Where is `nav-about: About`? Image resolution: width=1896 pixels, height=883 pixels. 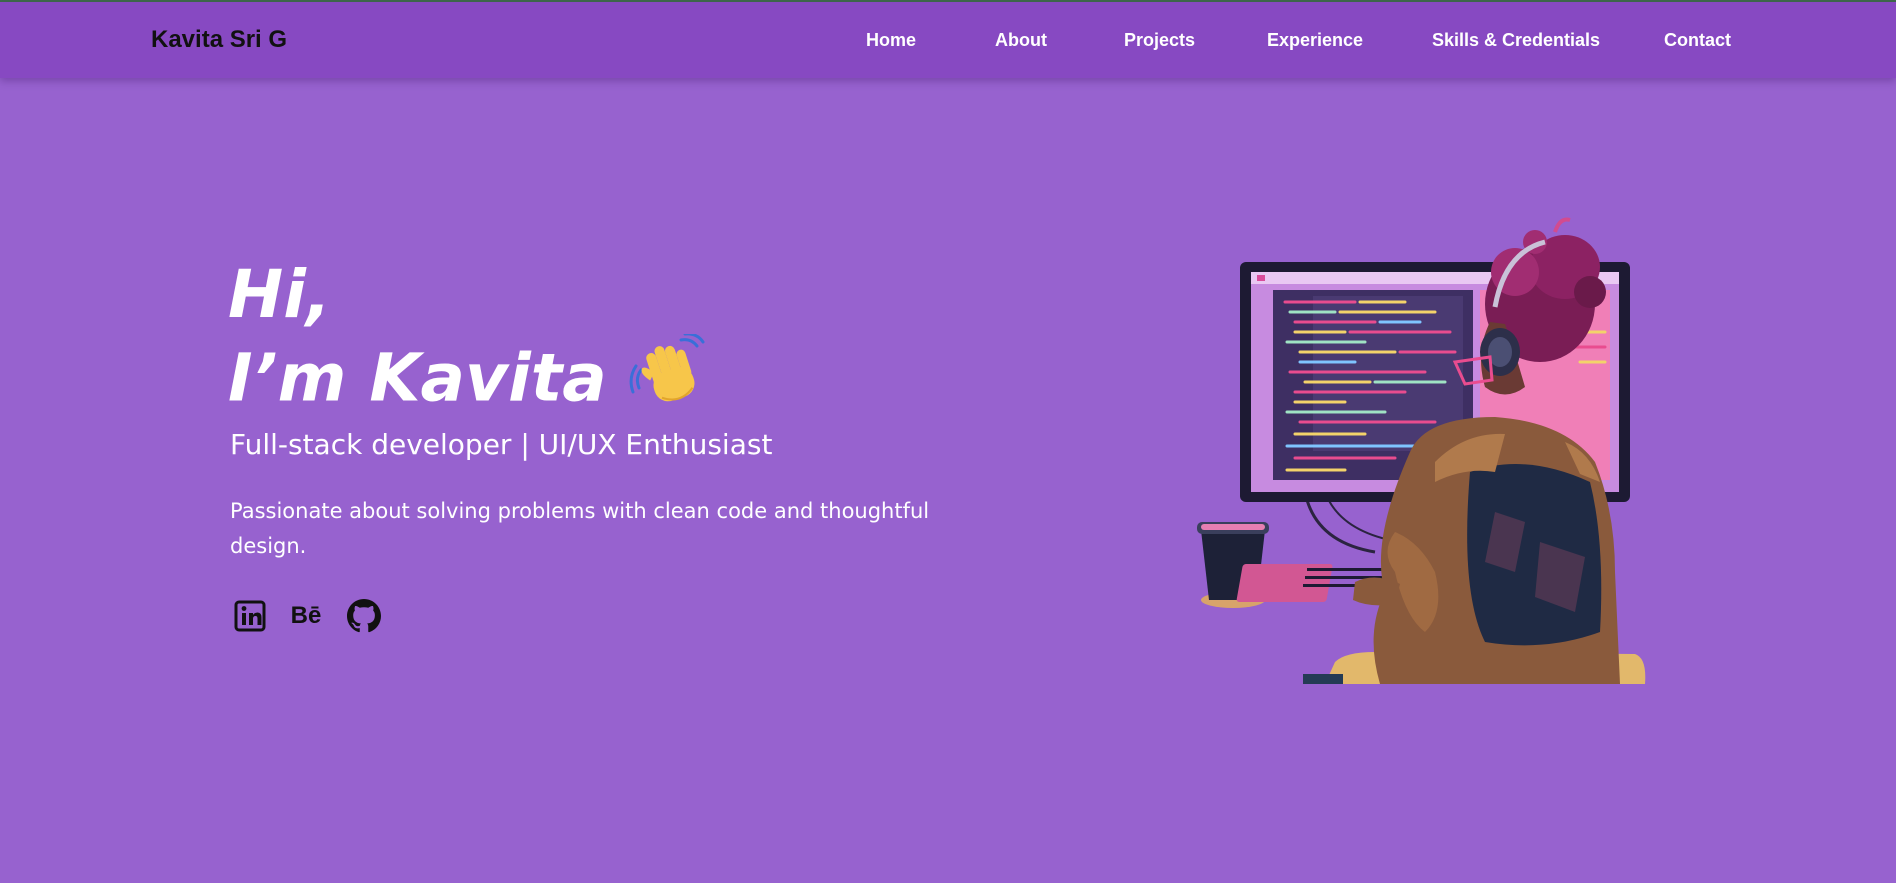 nav-about: About is located at coordinates (1021, 40).